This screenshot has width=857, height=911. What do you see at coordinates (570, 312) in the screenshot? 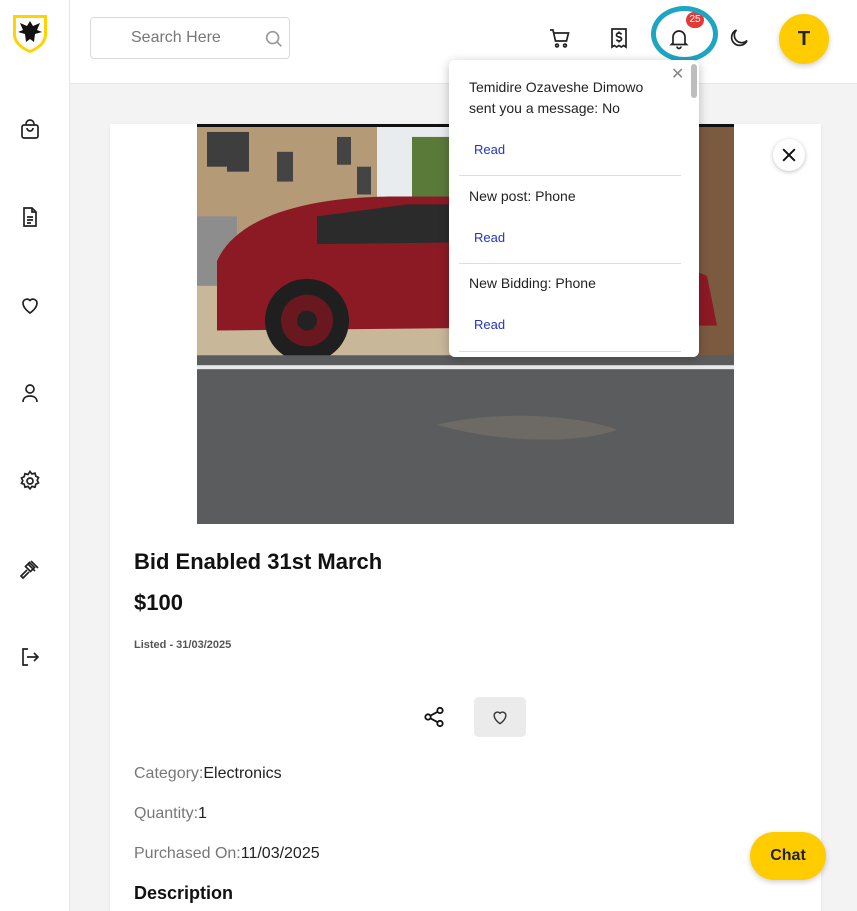
I see `notification-item: New Bidding: Phone Read` at bounding box center [570, 312].